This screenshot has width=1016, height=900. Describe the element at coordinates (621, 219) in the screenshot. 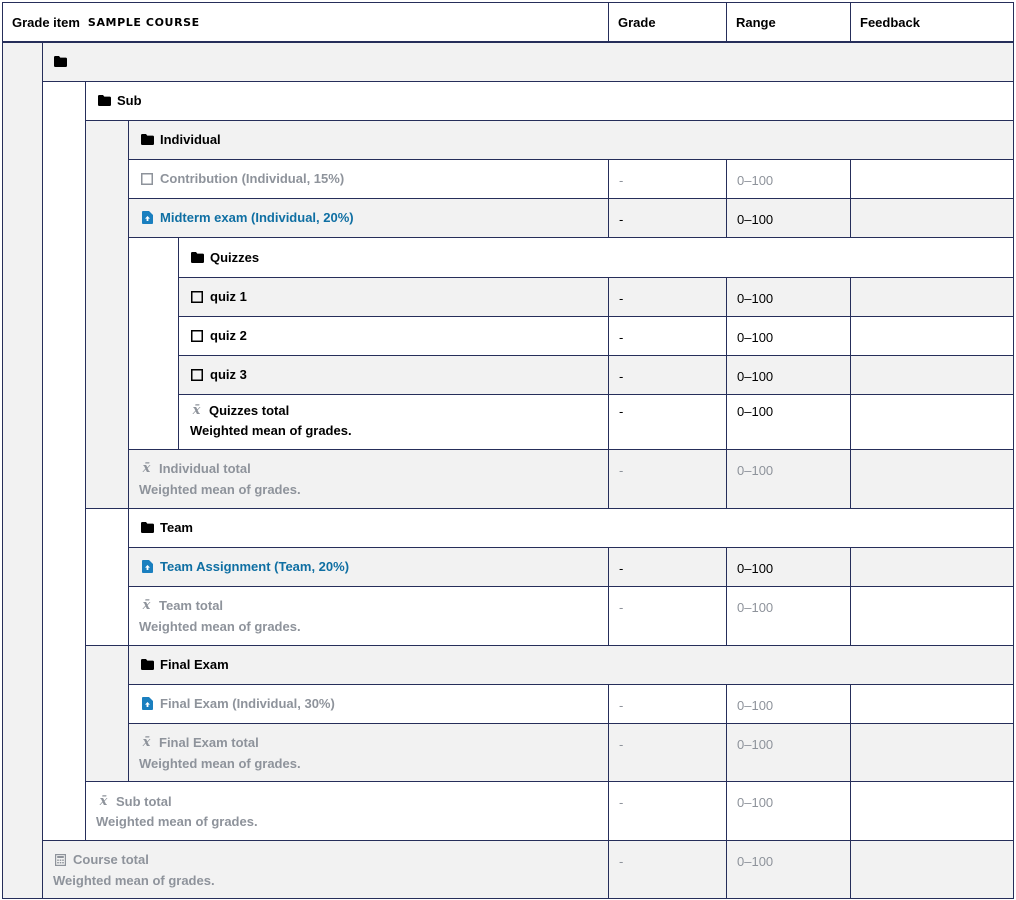

I see `midterm-grade: -` at that location.